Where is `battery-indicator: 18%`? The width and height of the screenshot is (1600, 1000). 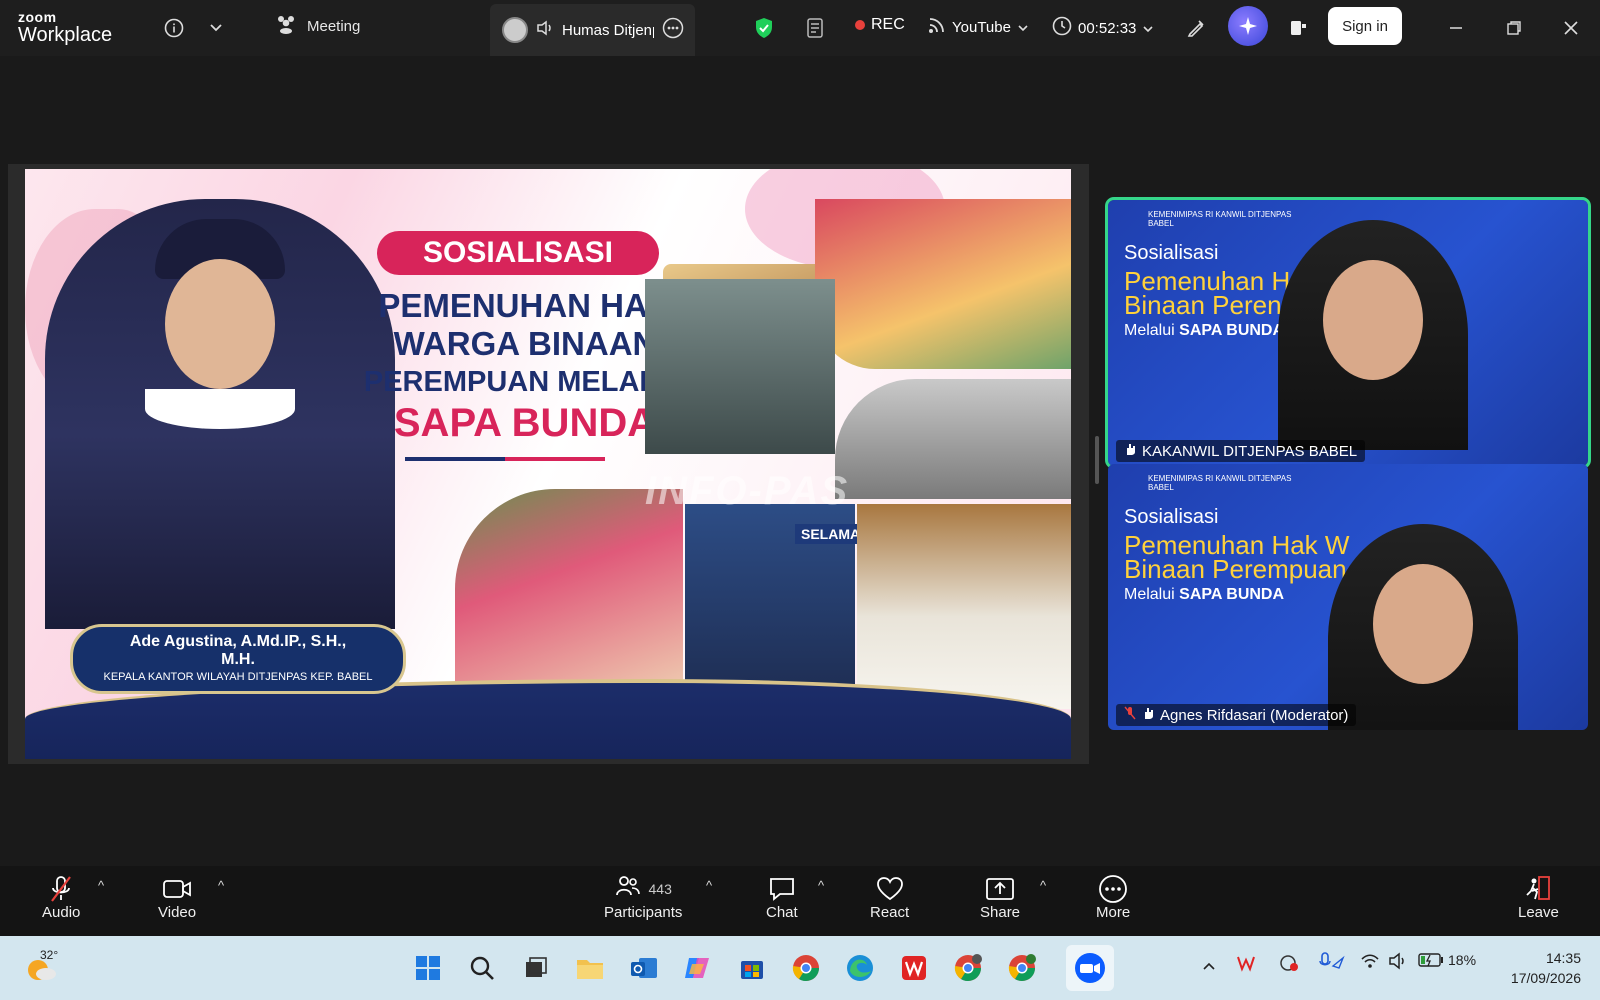
battery-indicator: 18% is located at coordinates (1447, 960).